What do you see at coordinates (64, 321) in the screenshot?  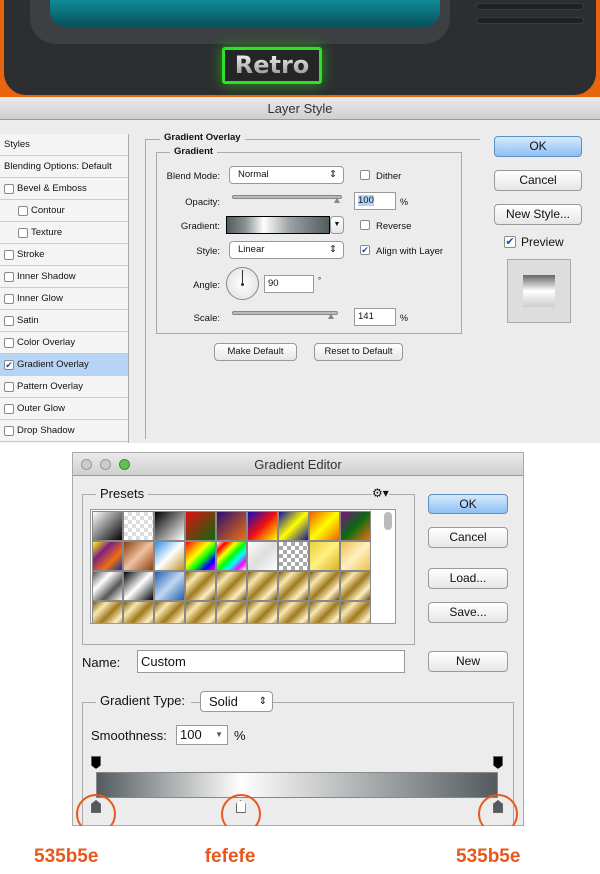 I see `sidebar-item: Satin` at bounding box center [64, 321].